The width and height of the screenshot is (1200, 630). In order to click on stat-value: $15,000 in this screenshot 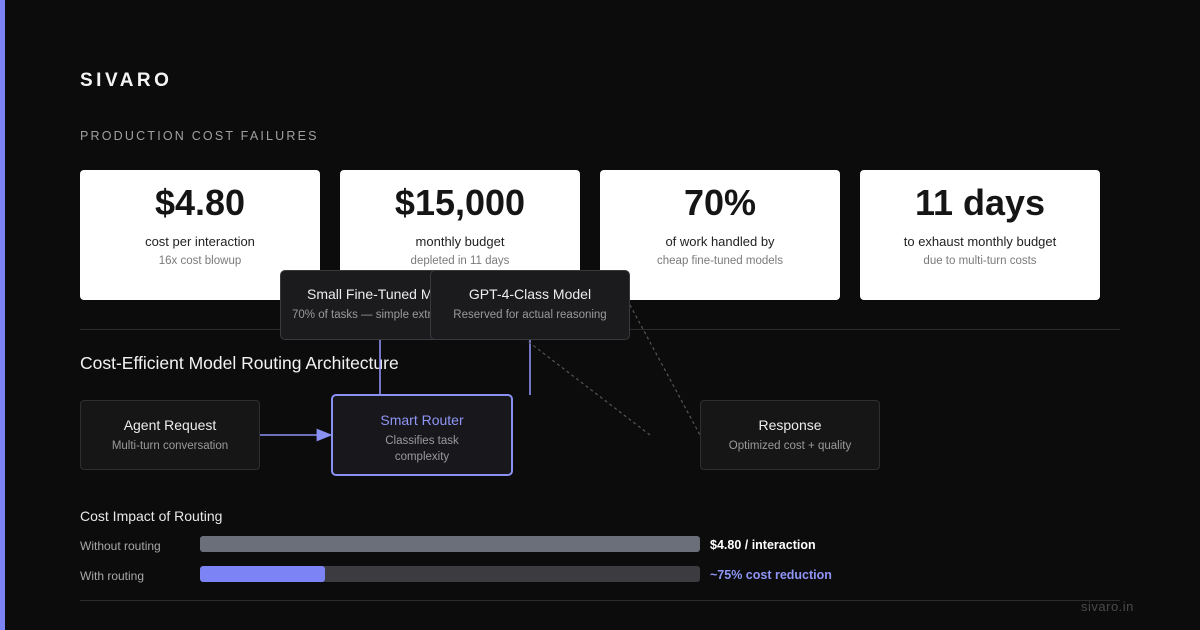, I will do `click(460, 202)`.